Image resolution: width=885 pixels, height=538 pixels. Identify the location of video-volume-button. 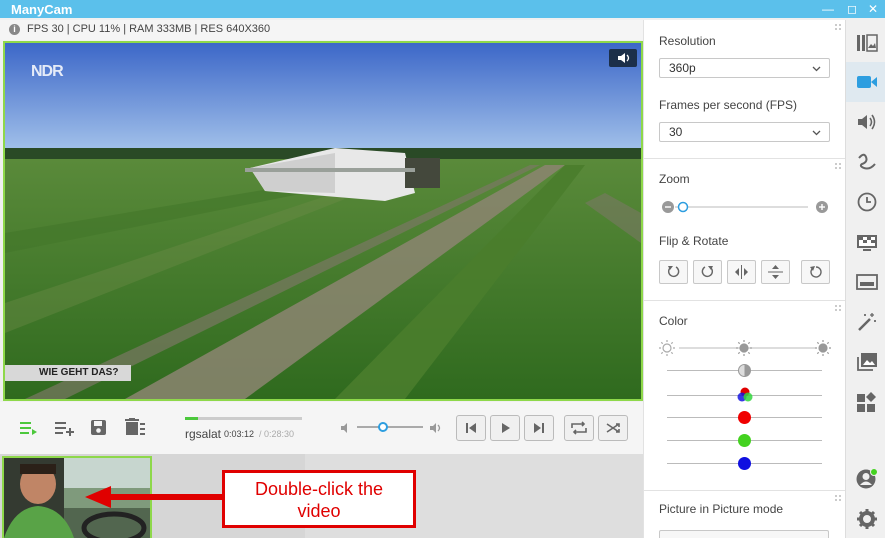
(623, 58).